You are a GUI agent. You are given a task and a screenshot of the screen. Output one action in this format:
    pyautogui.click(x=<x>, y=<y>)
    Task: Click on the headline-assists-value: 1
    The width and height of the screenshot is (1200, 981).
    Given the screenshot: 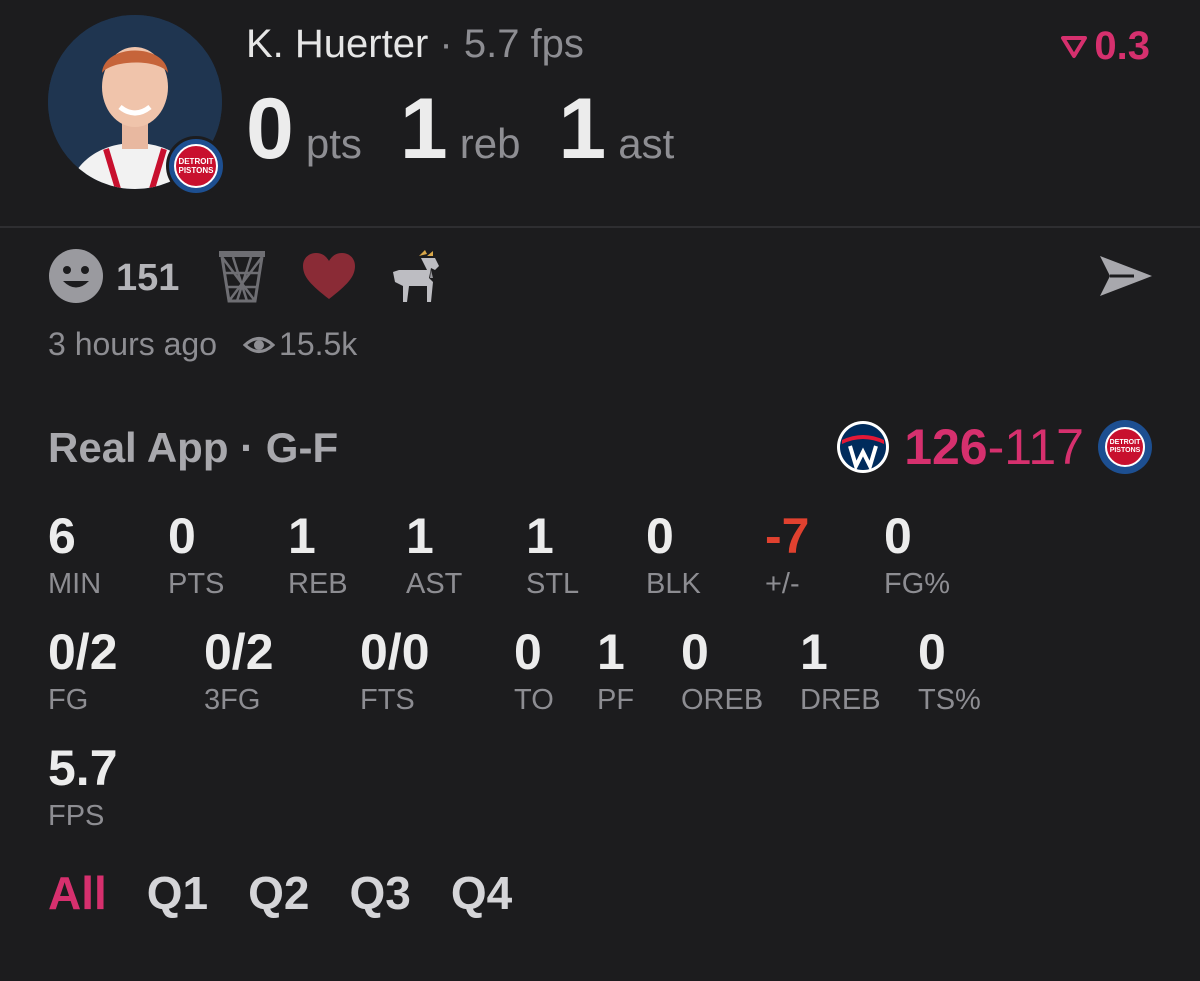 What is the action you would take?
    pyautogui.click(x=582, y=129)
    